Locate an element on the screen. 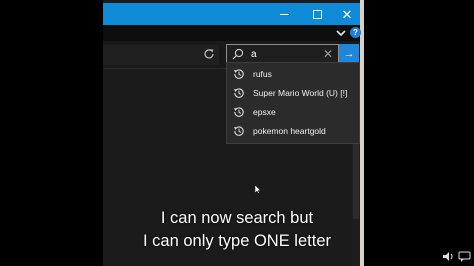 This screenshot has height=266, width=474. suggestion-label: rufus is located at coordinates (262, 74).